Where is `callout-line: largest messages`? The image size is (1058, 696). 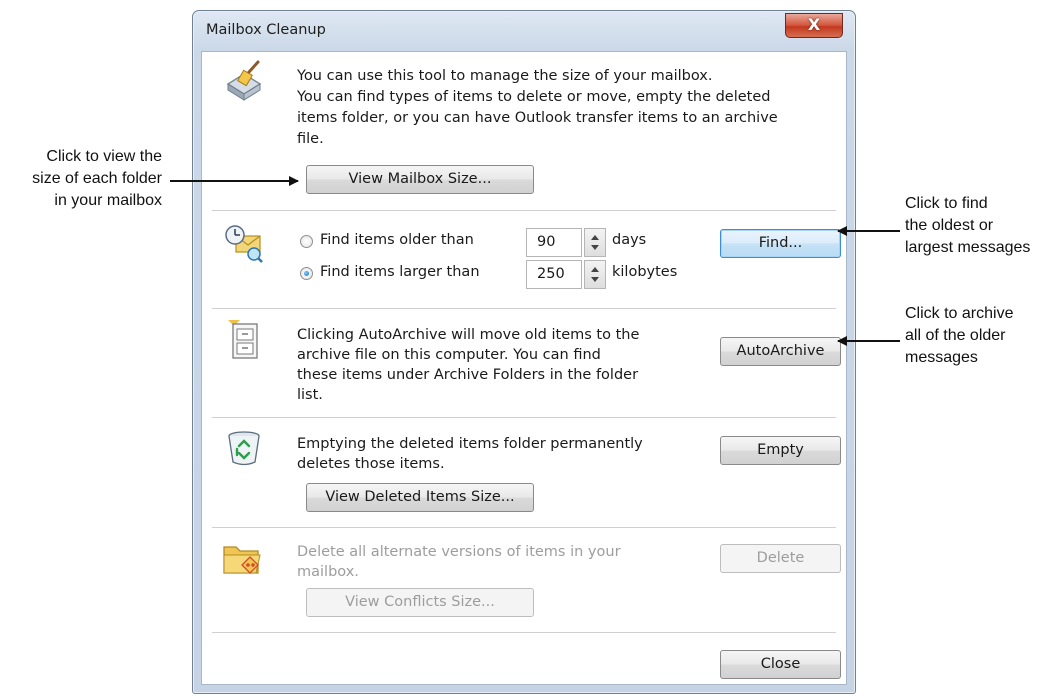 callout-line: largest messages is located at coordinates (968, 247).